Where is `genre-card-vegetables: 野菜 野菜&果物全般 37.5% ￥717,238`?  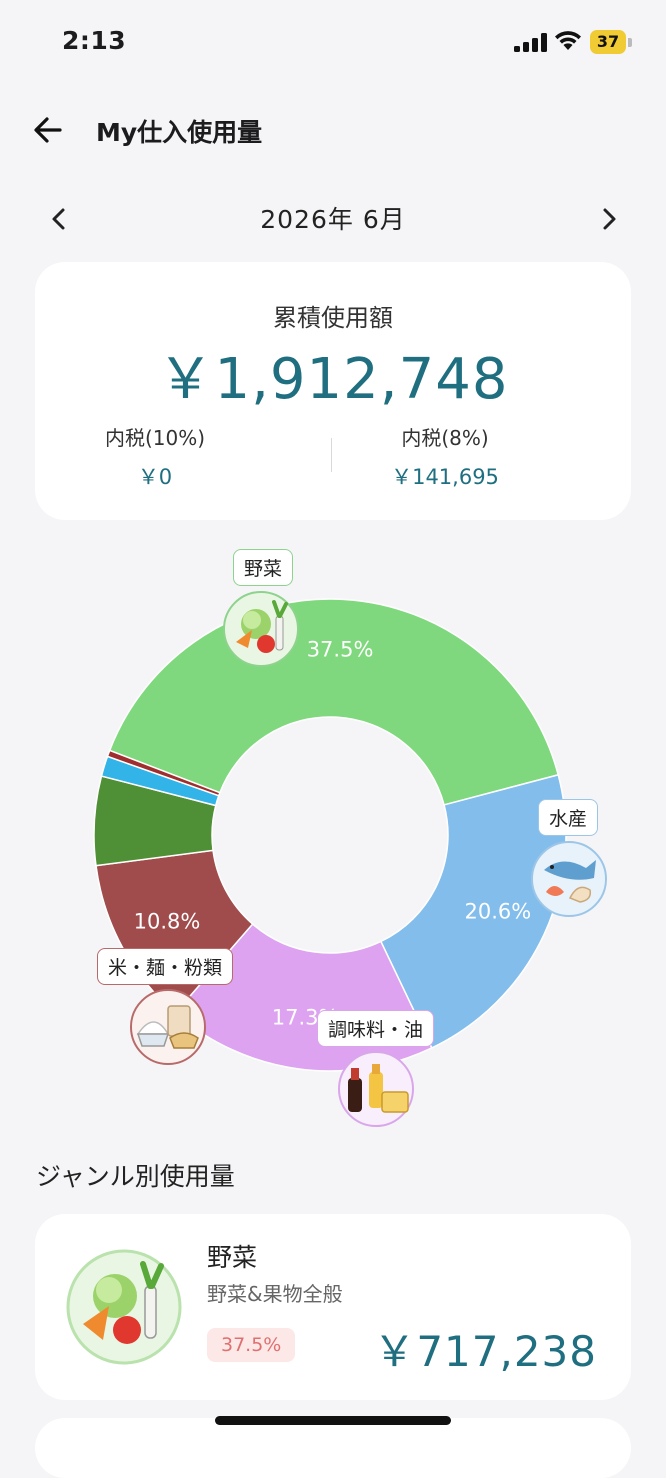
genre-card-vegetables: 野菜 野菜&果物全般 37.5% ￥717,238 is located at coordinates (333, 1307).